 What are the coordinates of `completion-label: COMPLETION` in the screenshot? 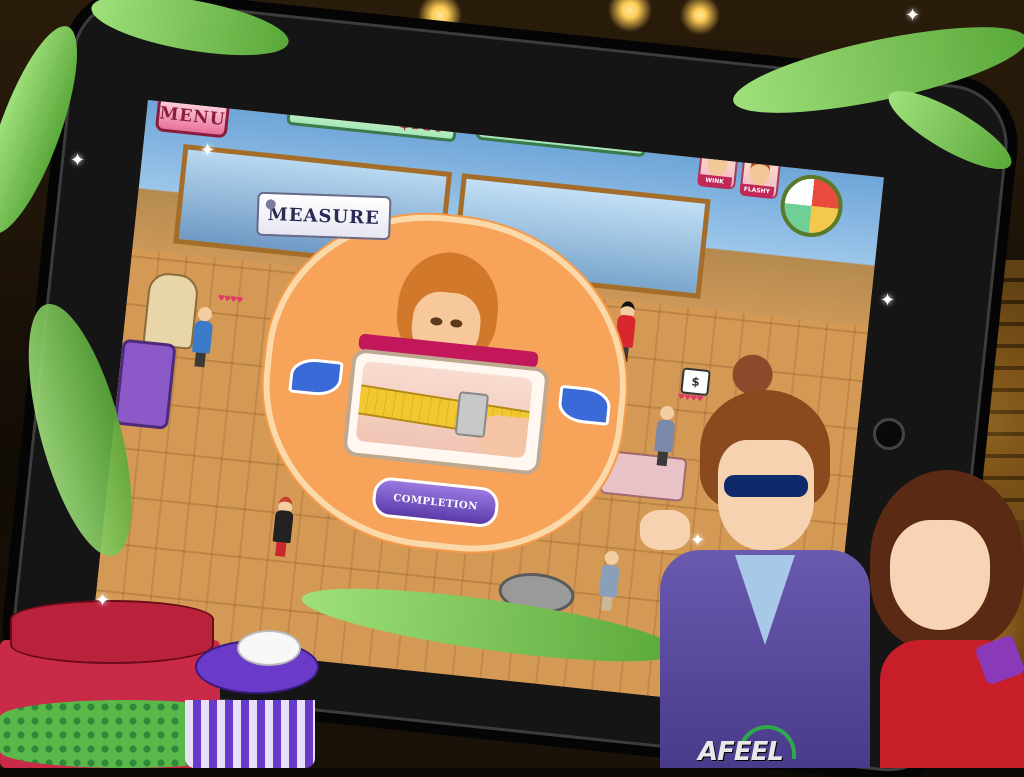 It's located at (435, 502).